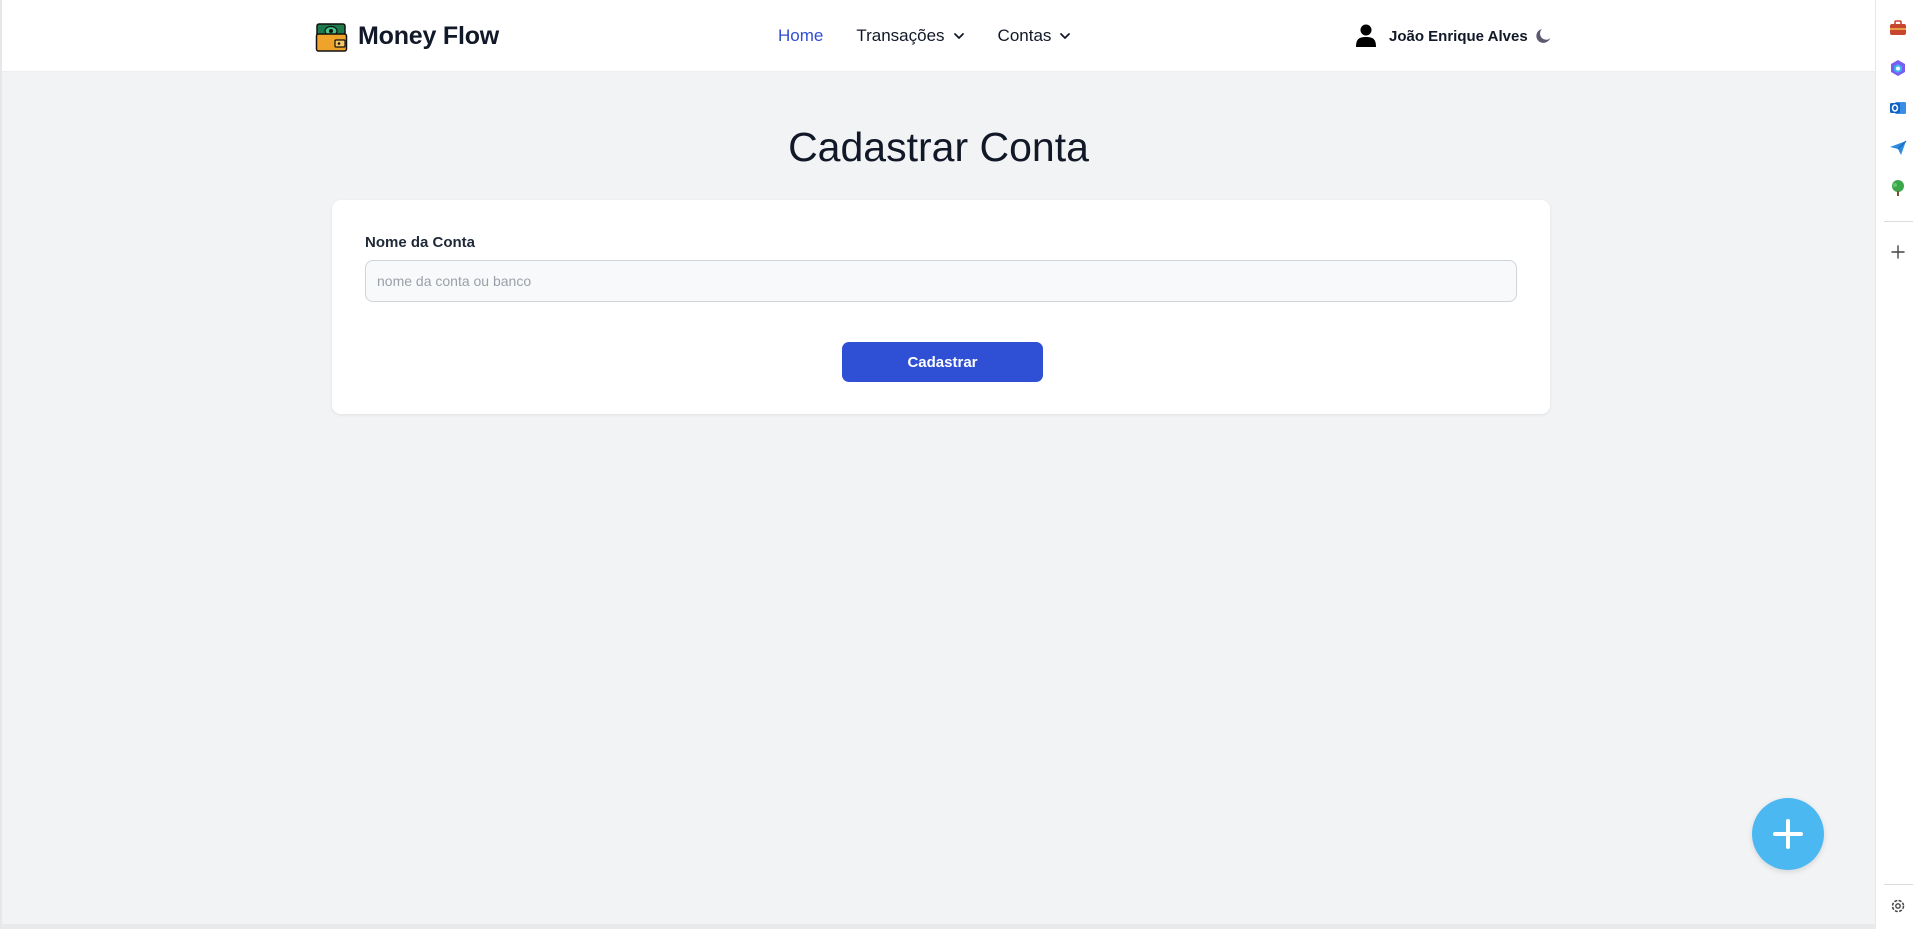 Image resolution: width=1919 pixels, height=929 pixels. What do you see at coordinates (331, 37) in the screenshot?
I see `wallet-money-logo-icon` at bounding box center [331, 37].